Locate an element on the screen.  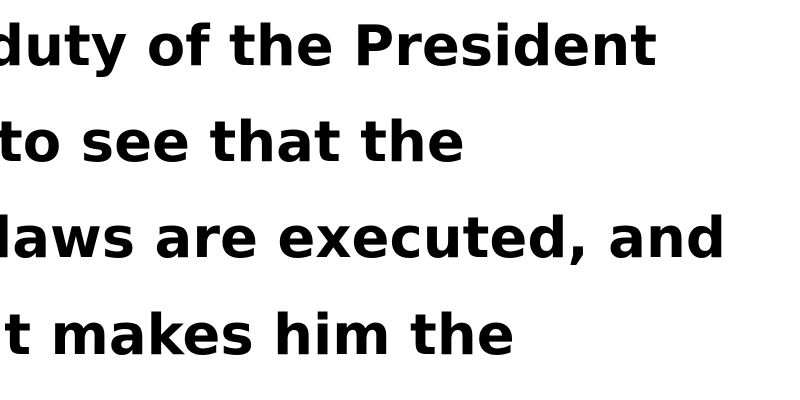
text-line-2: to see that the is located at coordinates (232, 142).